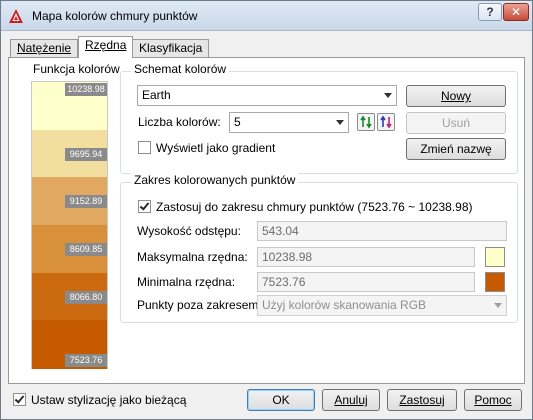 This screenshot has width=533, height=420. I want to click on color-scheme-group-title: Schemat kolorów, so click(180, 69).